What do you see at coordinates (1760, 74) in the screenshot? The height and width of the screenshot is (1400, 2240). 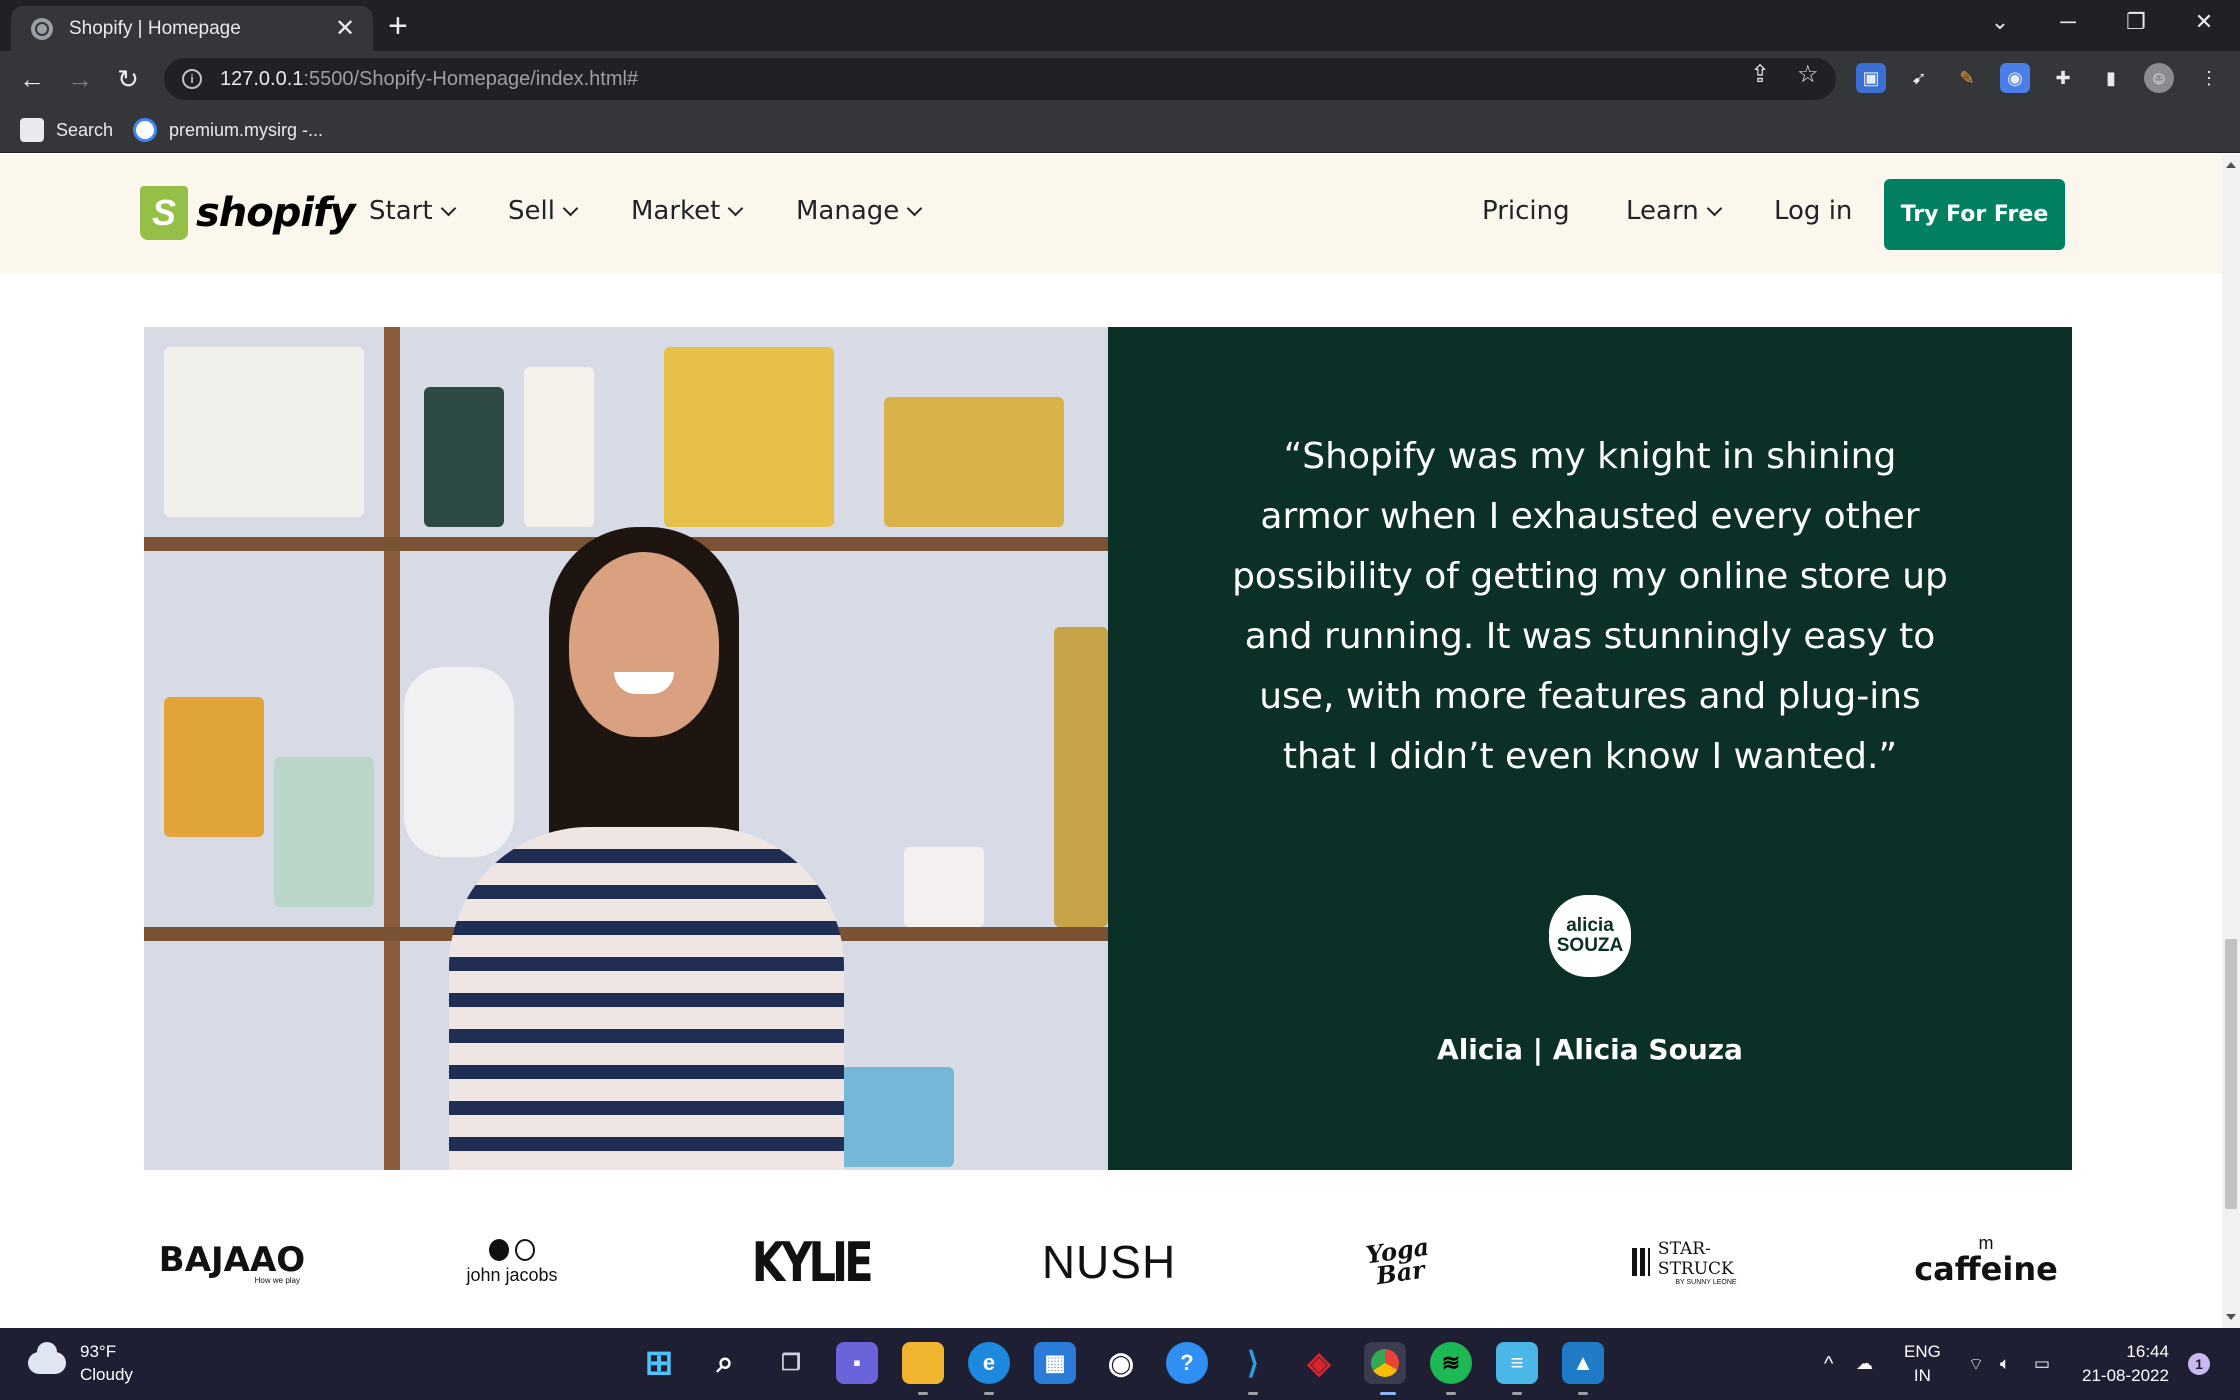 I see `share-icon: ⇪` at bounding box center [1760, 74].